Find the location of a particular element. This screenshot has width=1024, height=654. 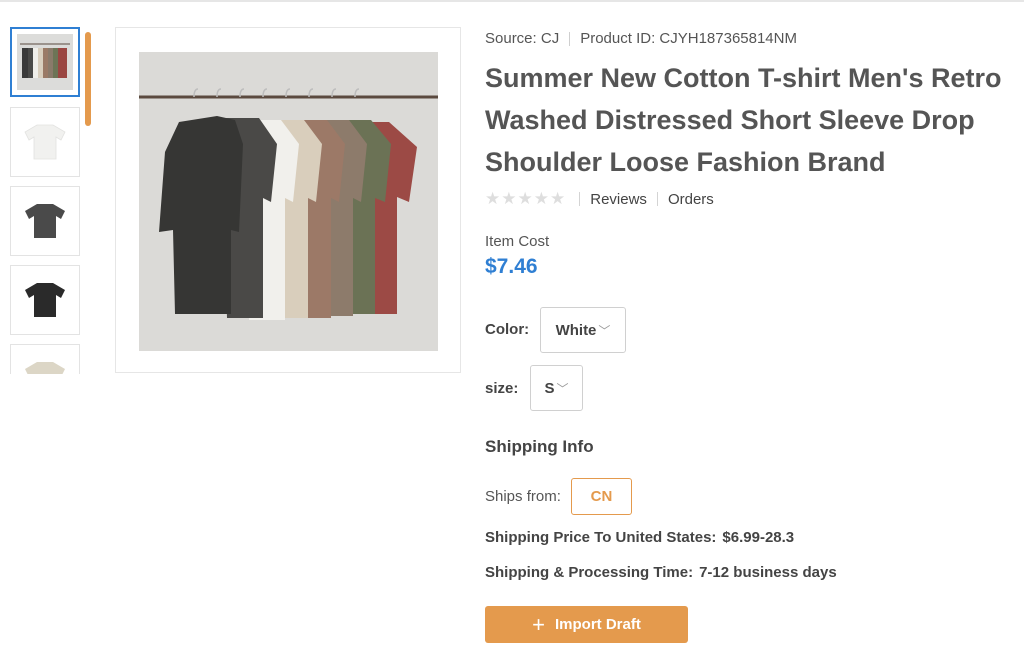

import-draft-button: + Import Draft is located at coordinates (586, 624).